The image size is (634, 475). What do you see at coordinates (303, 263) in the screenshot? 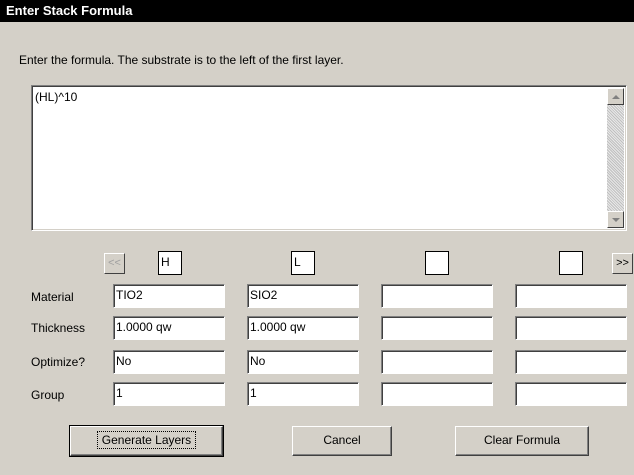
I see `layer-symbol-2: L` at bounding box center [303, 263].